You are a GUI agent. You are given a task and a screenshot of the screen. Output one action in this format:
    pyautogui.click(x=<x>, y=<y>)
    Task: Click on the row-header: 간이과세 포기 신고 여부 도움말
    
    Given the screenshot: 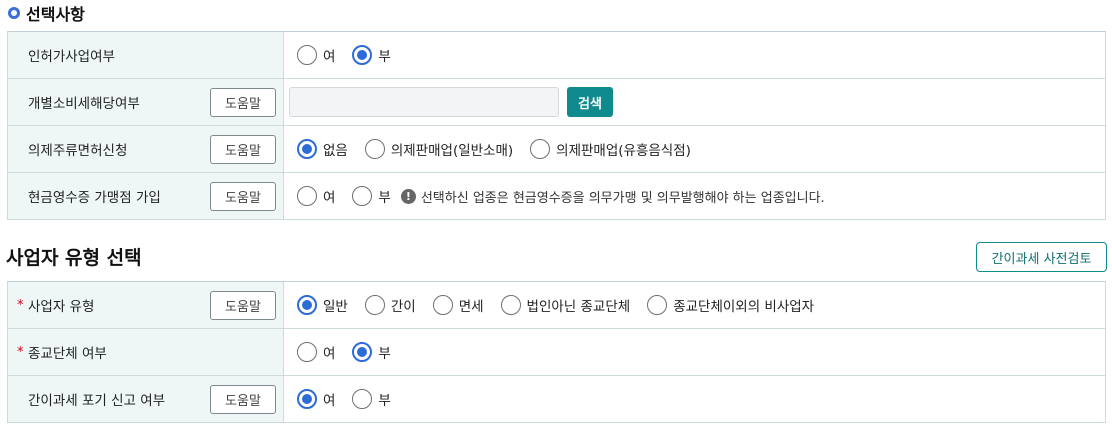 What is the action you would take?
    pyautogui.click(x=146, y=399)
    